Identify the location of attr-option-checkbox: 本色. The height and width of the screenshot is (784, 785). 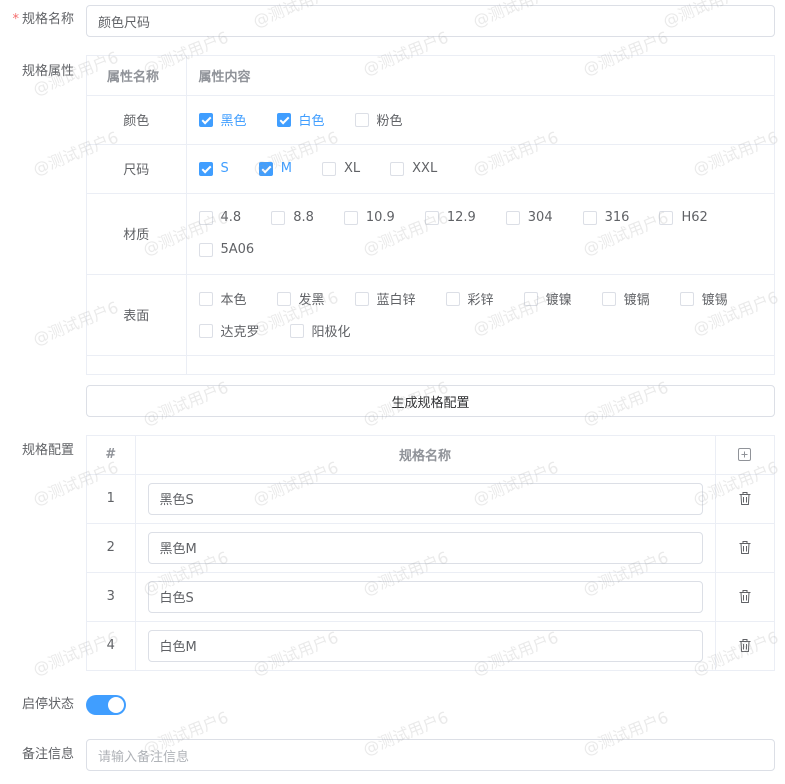
(222, 299).